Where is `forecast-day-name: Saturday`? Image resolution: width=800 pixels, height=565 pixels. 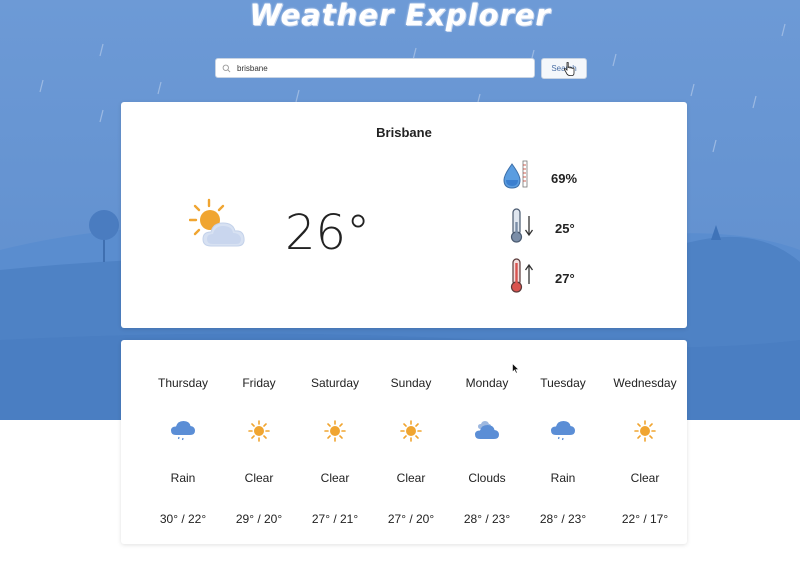 forecast-day-name: Saturday is located at coordinates (335, 383).